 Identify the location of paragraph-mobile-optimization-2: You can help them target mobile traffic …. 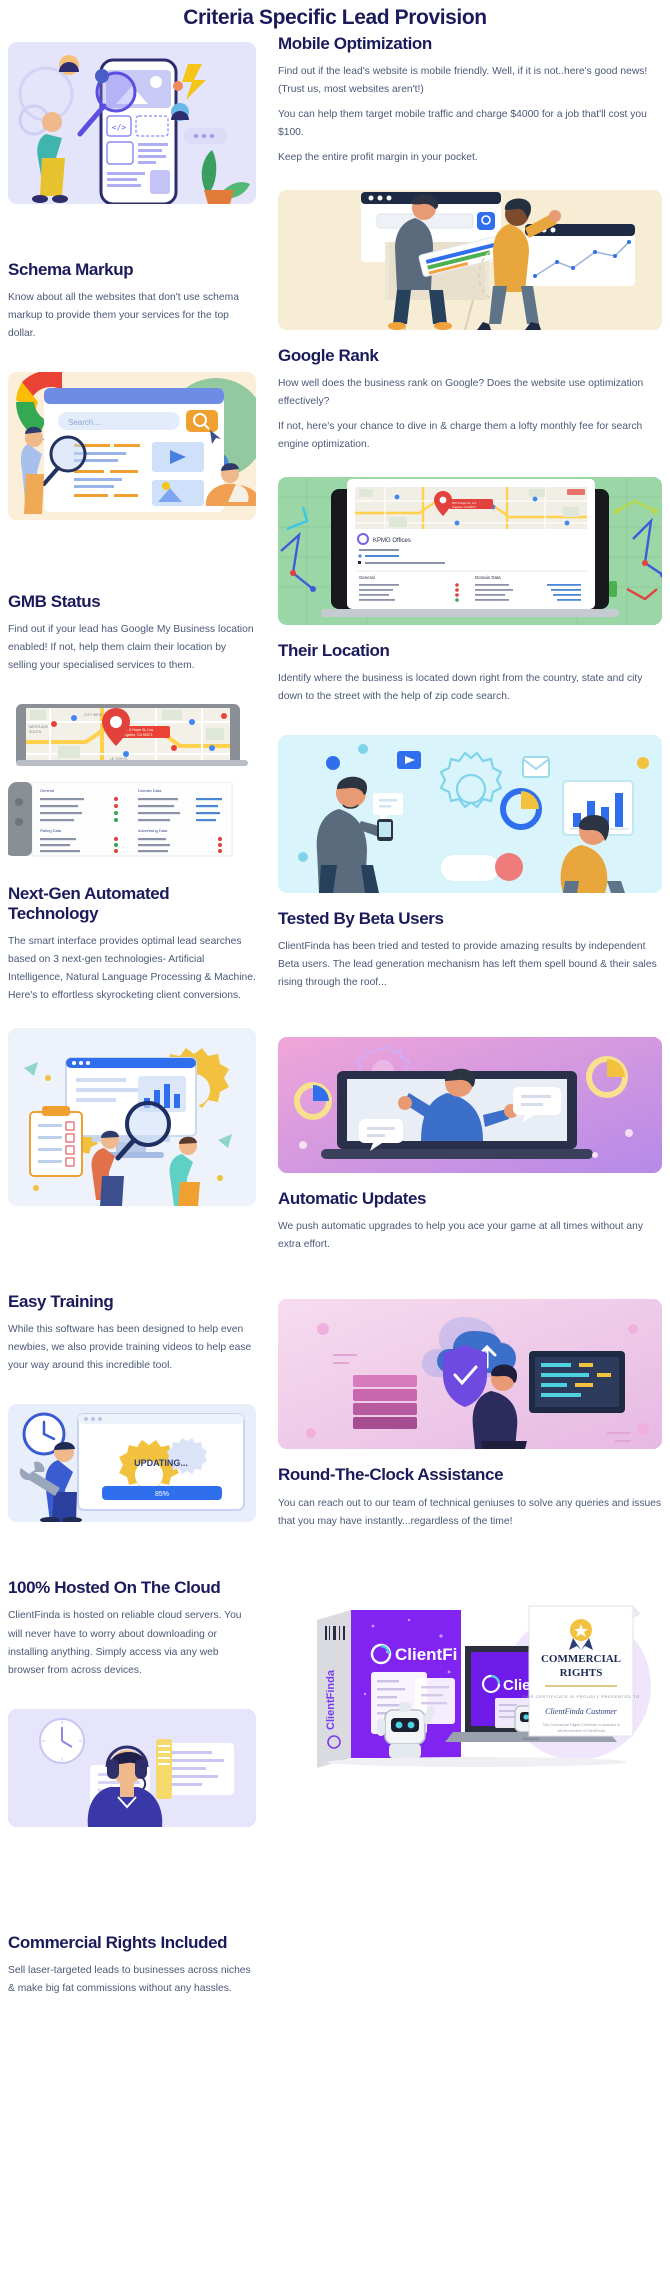
(462, 124).